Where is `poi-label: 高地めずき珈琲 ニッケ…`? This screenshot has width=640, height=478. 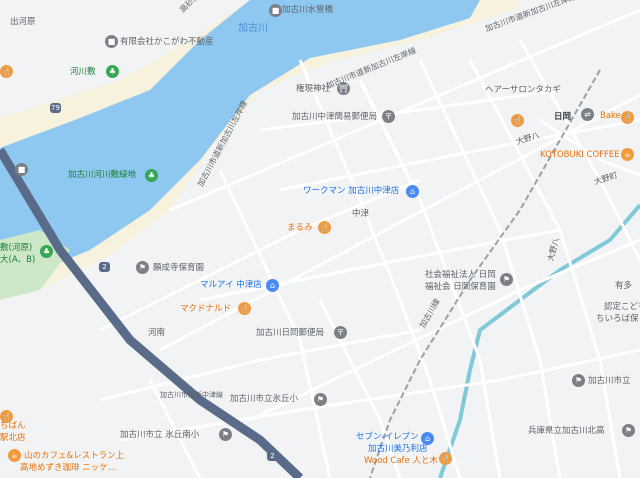 poi-label: 高地めずき珈琲 ニッケ… is located at coordinates (68, 468).